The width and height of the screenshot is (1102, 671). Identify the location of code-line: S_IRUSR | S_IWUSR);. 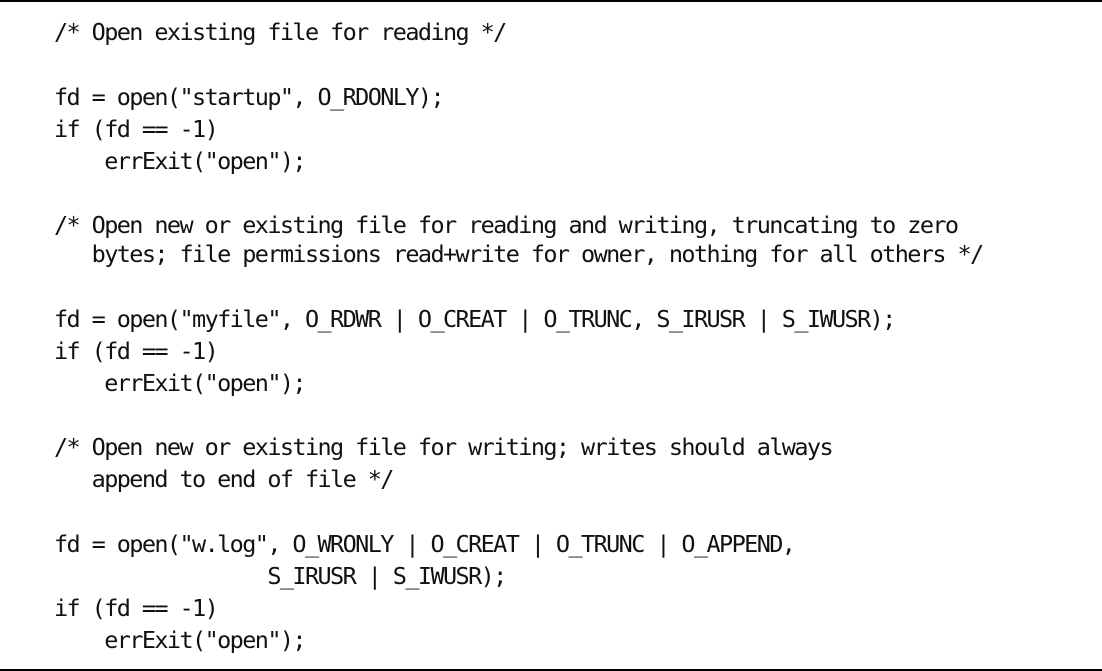
(280, 576).